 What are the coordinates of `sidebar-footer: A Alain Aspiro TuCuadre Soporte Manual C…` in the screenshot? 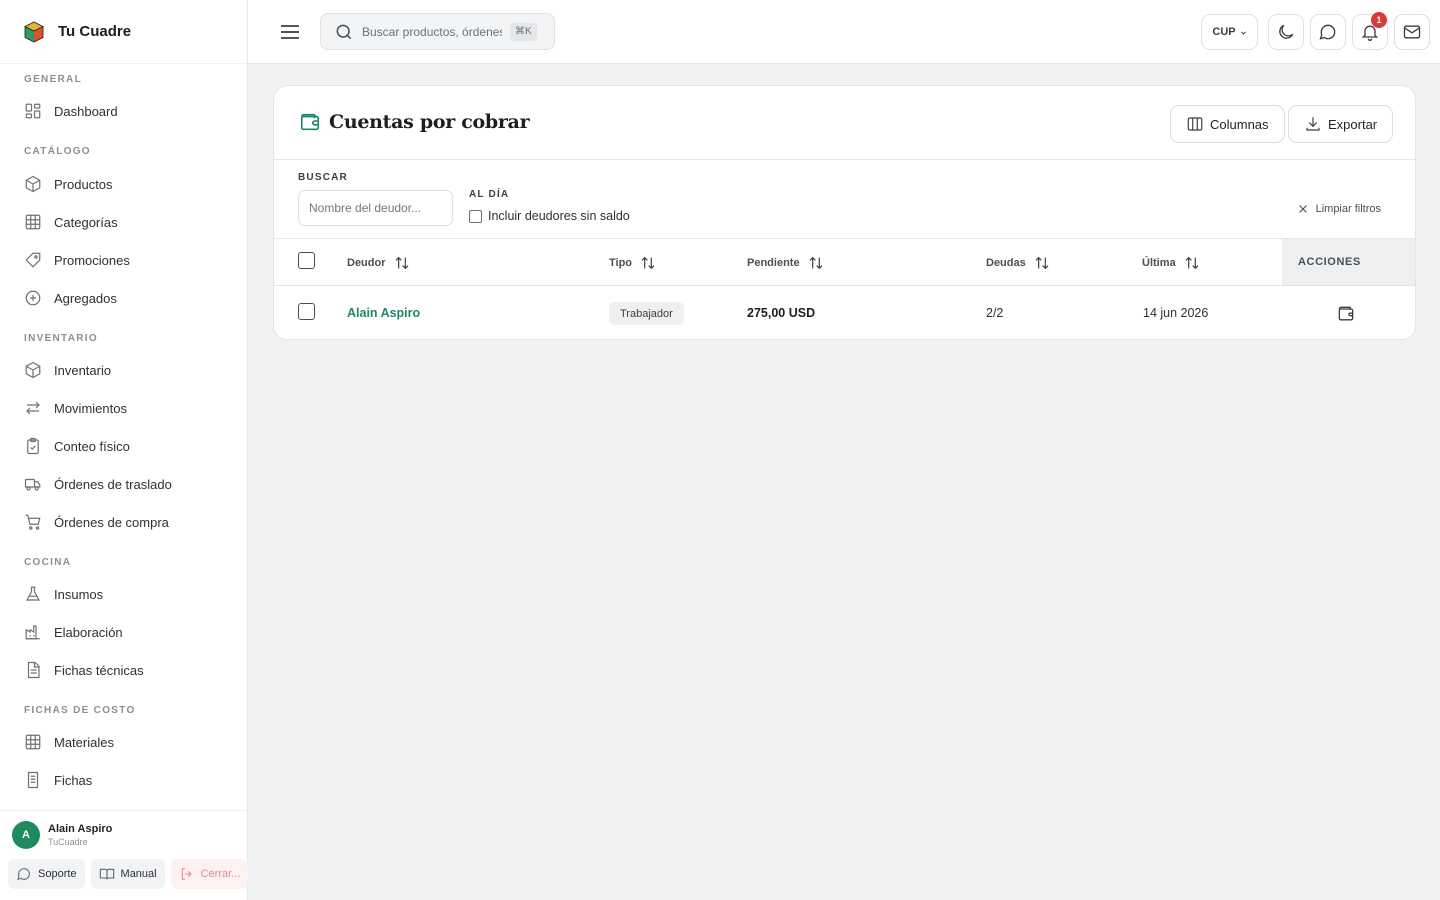 It's located at (124, 855).